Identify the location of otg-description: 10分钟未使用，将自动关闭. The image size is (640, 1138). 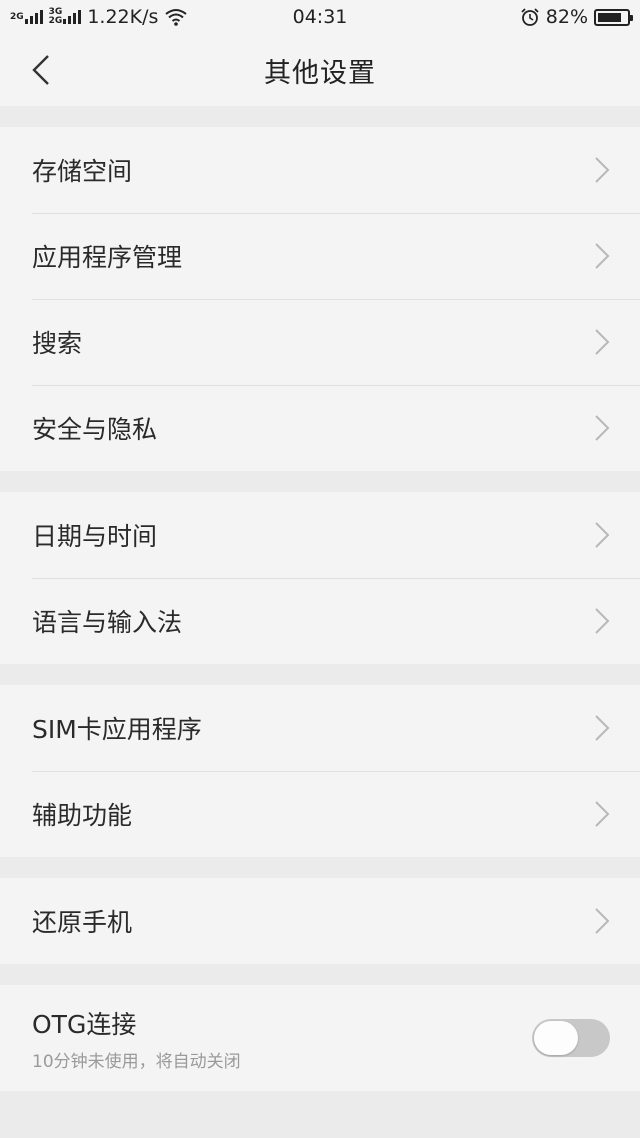
(136, 1061).